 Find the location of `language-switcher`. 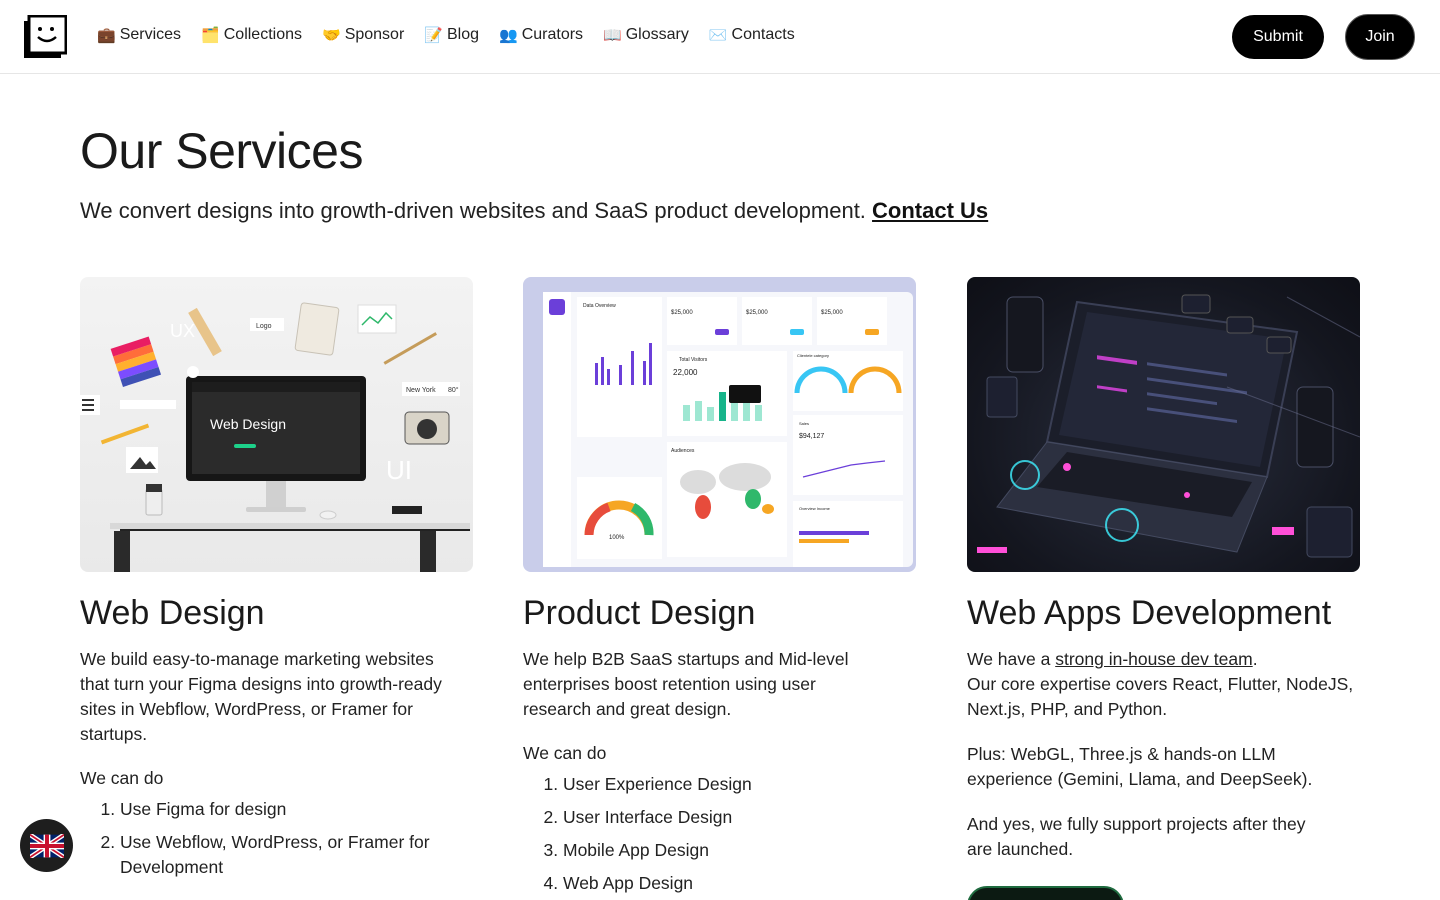

language-switcher is located at coordinates (46, 845).